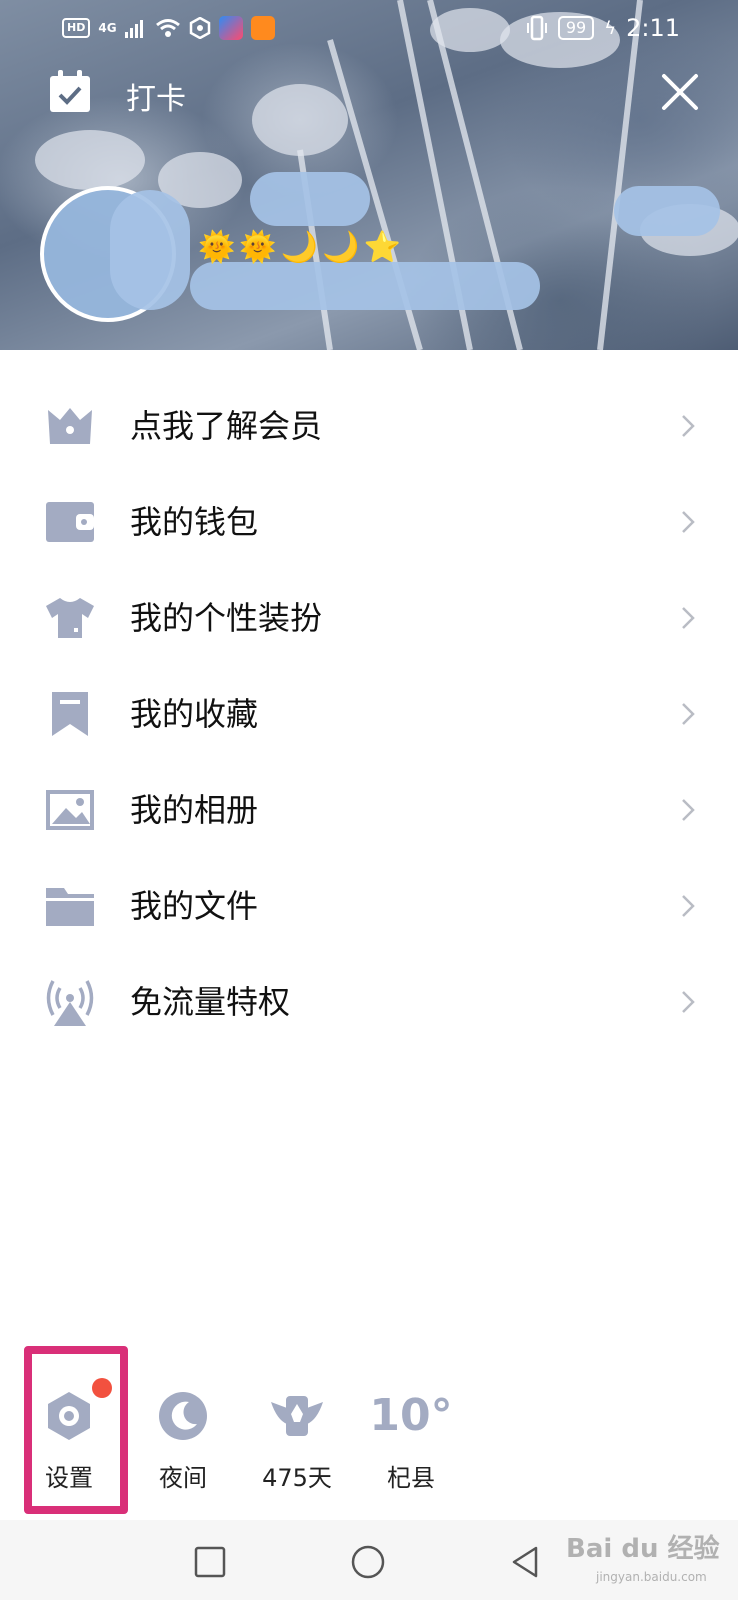  Describe the element at coordinates (369, 93) in the screenshot. I see `drawer-topbar: 打卡` at that location.